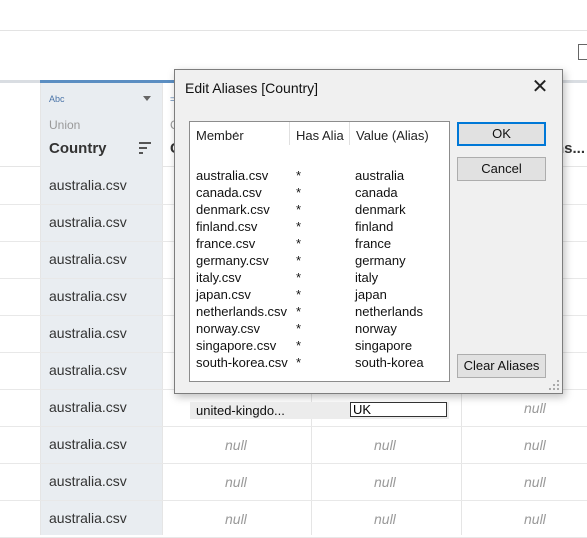 The image size is (587, 538). Describe the element at coordinates (319, 277) in the screenshot. I see `list-item: italy.csv * italy` at that location.